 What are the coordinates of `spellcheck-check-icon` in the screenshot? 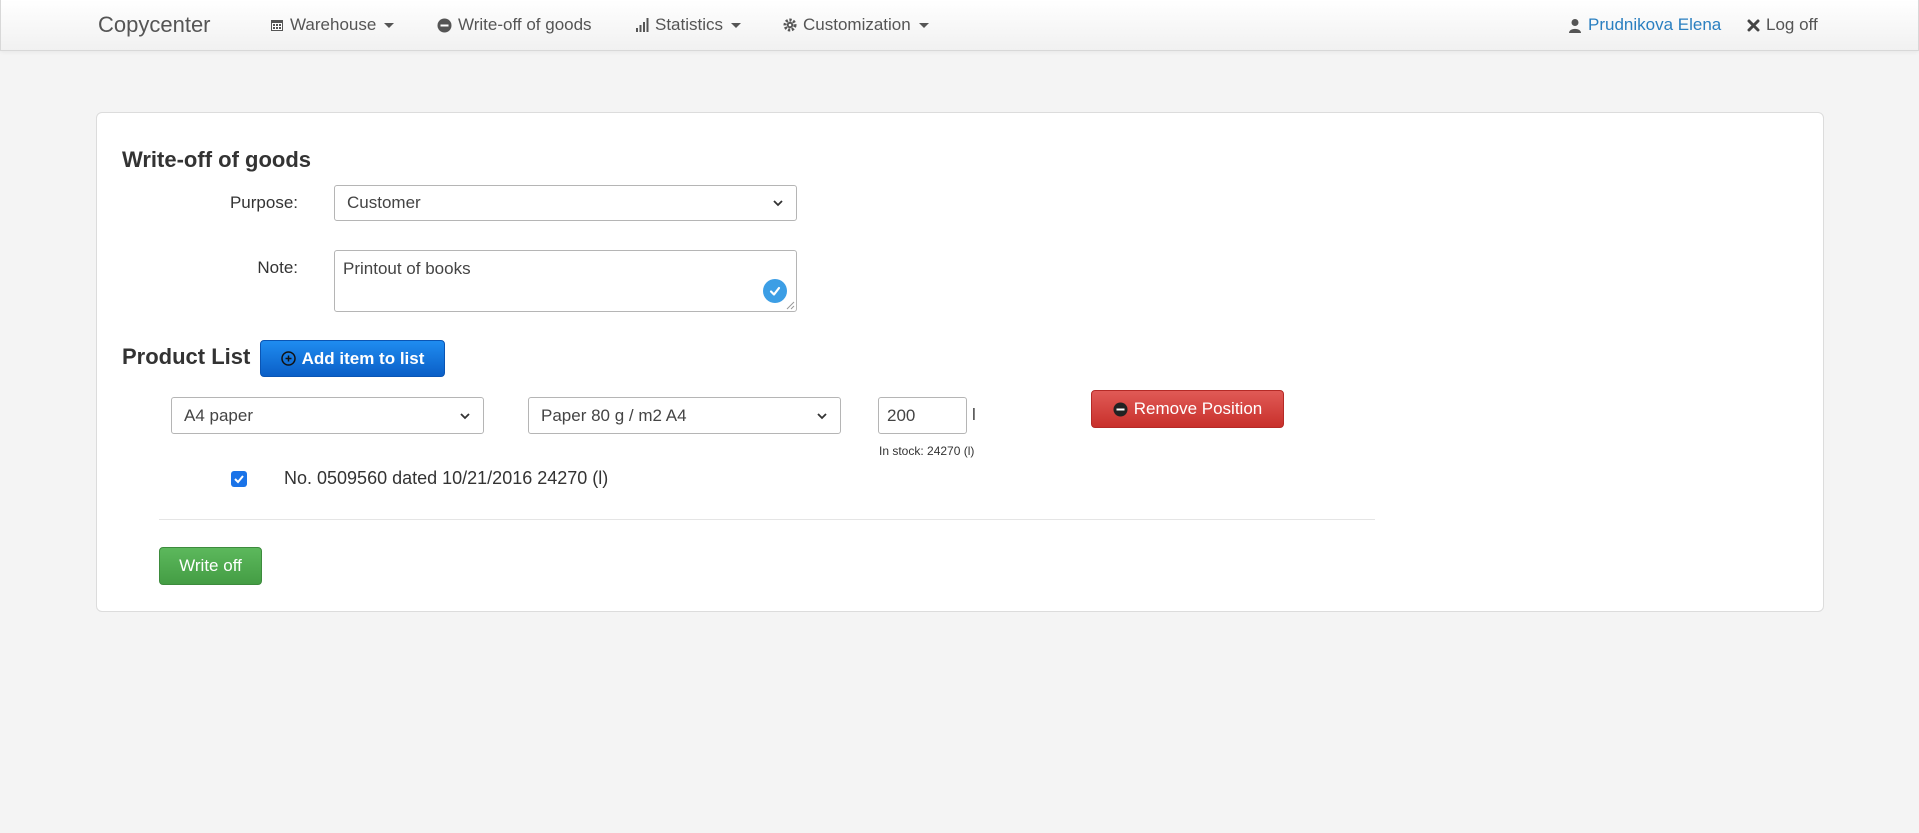 It's located at (775, 291).